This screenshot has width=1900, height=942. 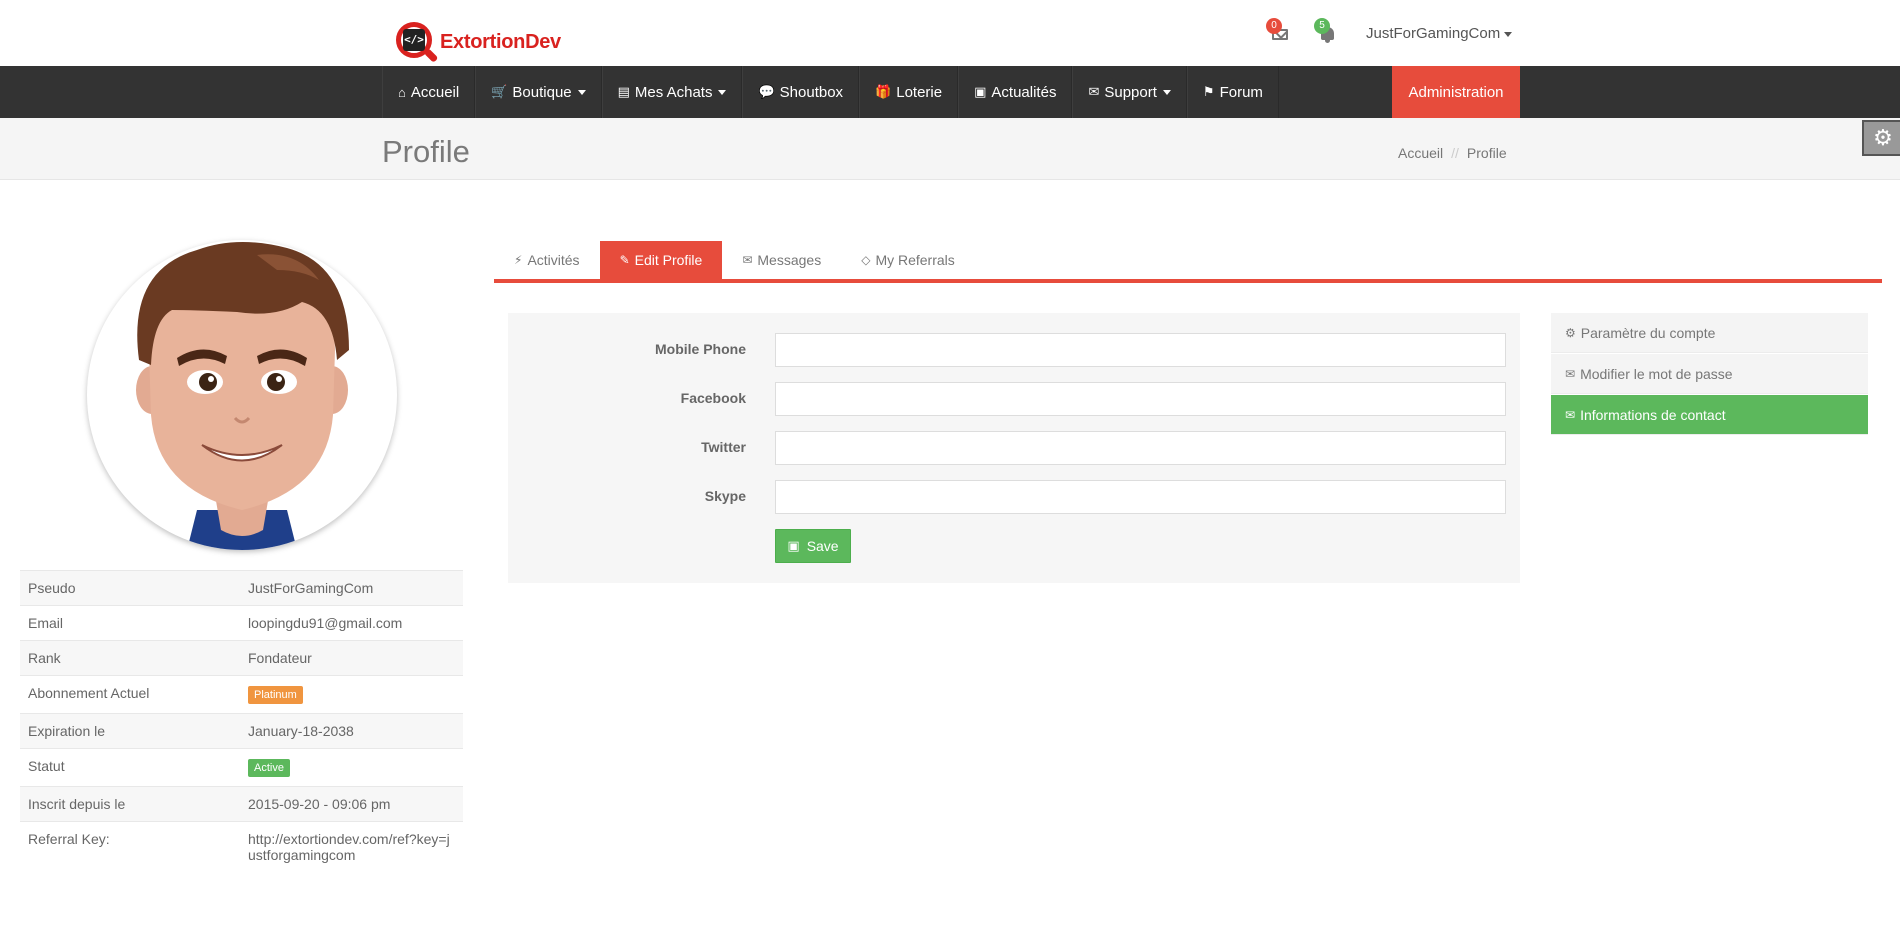 I want to click on save-button: ▣ Save, so click(x=813, y=546).